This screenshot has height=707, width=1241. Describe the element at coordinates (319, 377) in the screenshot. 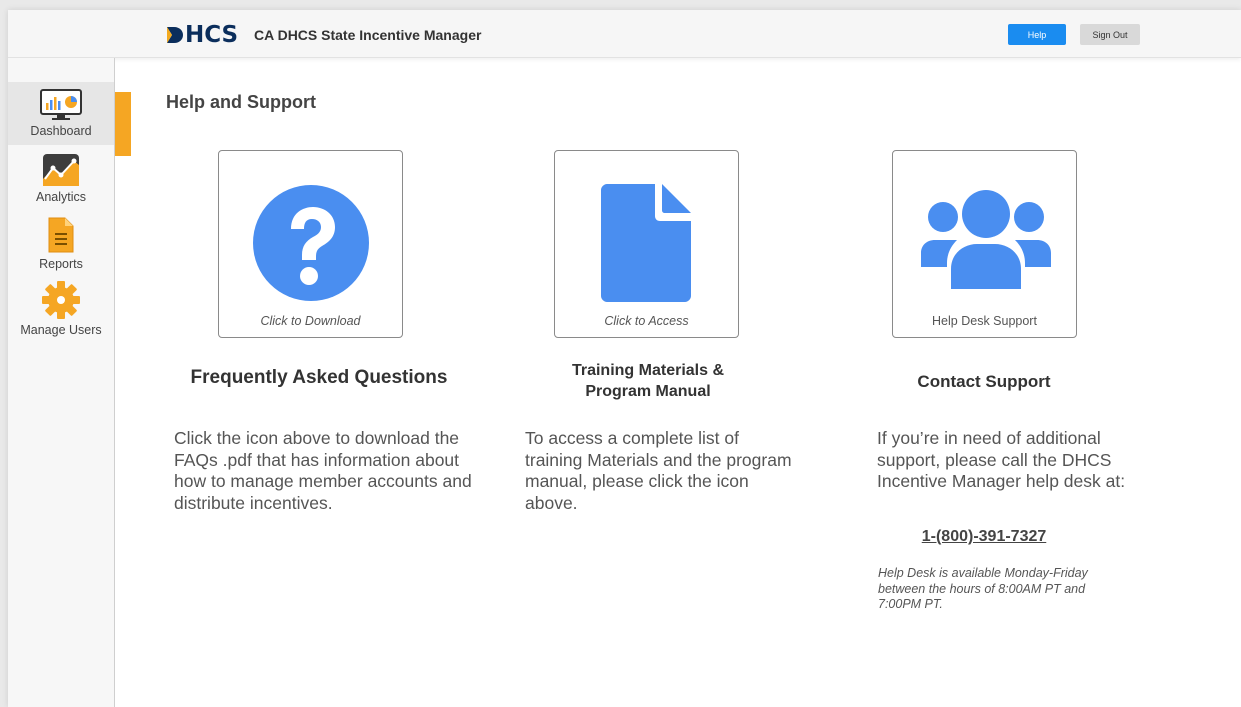

I see `faq-title: Frequently Asked Questions` at that location.